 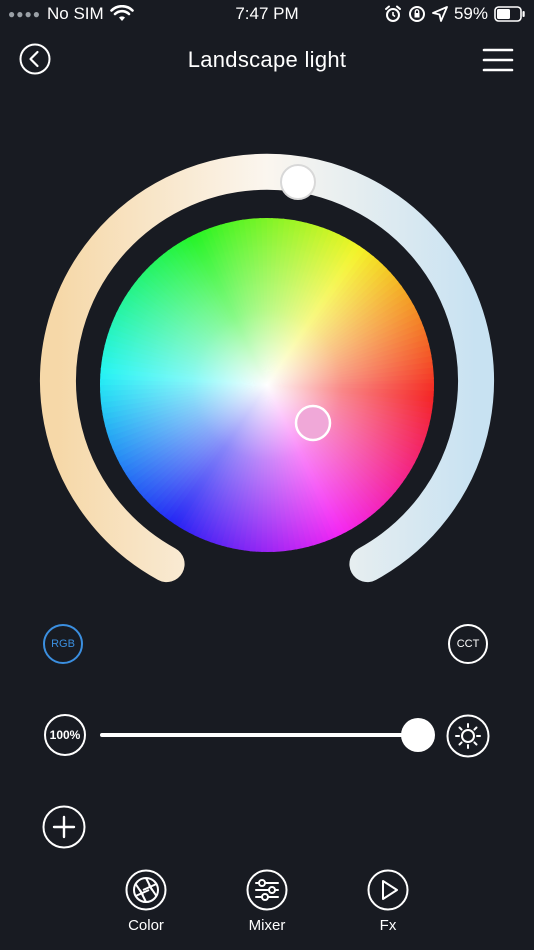 I want to click on cct-mode-button: CCT, so click(x=468, y=644).